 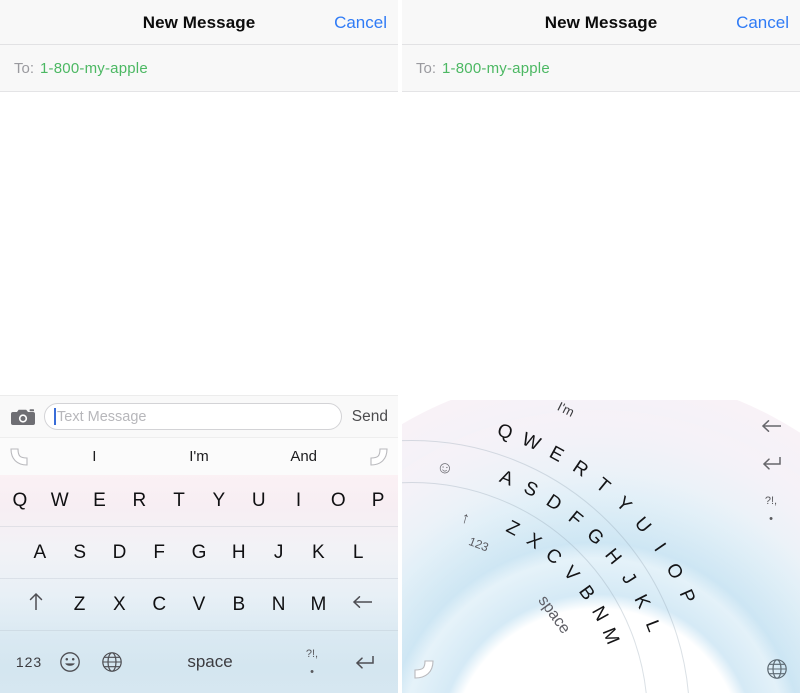 I want to click on smiley-face-icon, so click(x=70, y=662).